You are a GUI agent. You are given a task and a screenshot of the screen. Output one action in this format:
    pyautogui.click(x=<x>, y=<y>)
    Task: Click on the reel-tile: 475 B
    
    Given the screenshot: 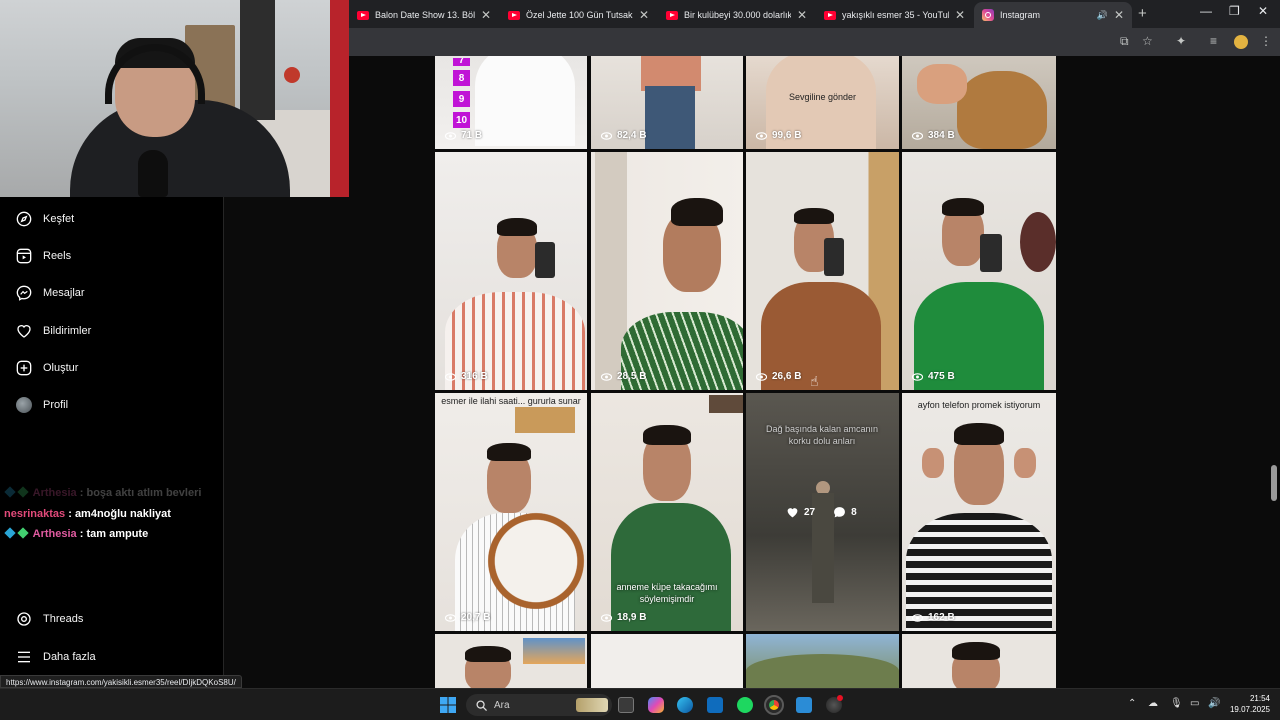 What is the action you would take?
    pyautogui.click(x=979, y=271)
    